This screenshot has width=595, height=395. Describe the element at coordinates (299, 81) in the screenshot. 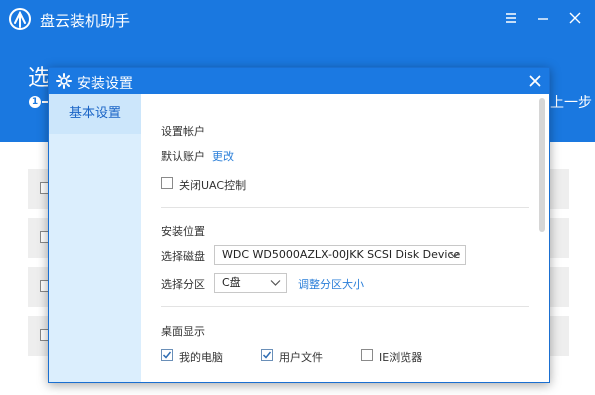

I see `dialog-titlebar: 安装设置` at that location.